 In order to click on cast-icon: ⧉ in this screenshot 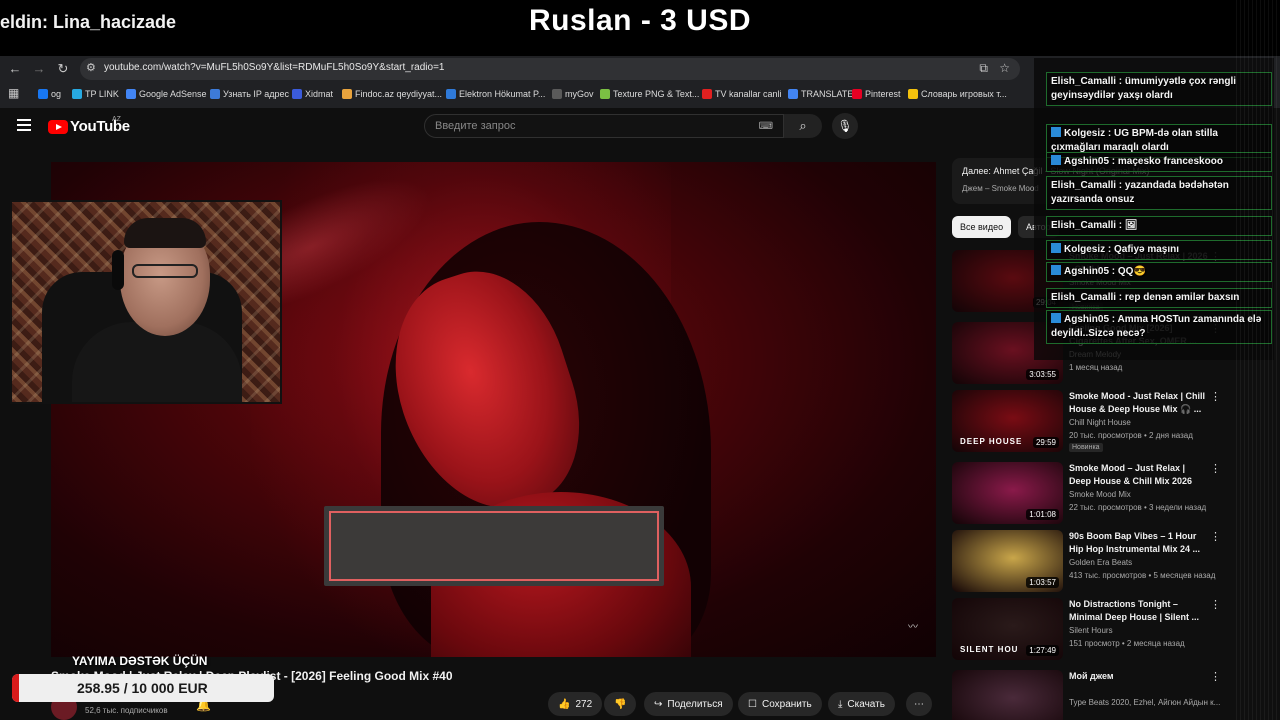, I will do `click(983, 68)`.